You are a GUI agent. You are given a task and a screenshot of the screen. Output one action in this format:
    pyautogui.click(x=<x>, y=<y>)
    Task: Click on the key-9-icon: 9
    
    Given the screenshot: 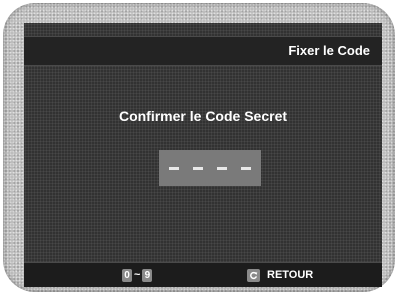 What is the action you would take?
    pyautogui.click(x=147, y=275)
    